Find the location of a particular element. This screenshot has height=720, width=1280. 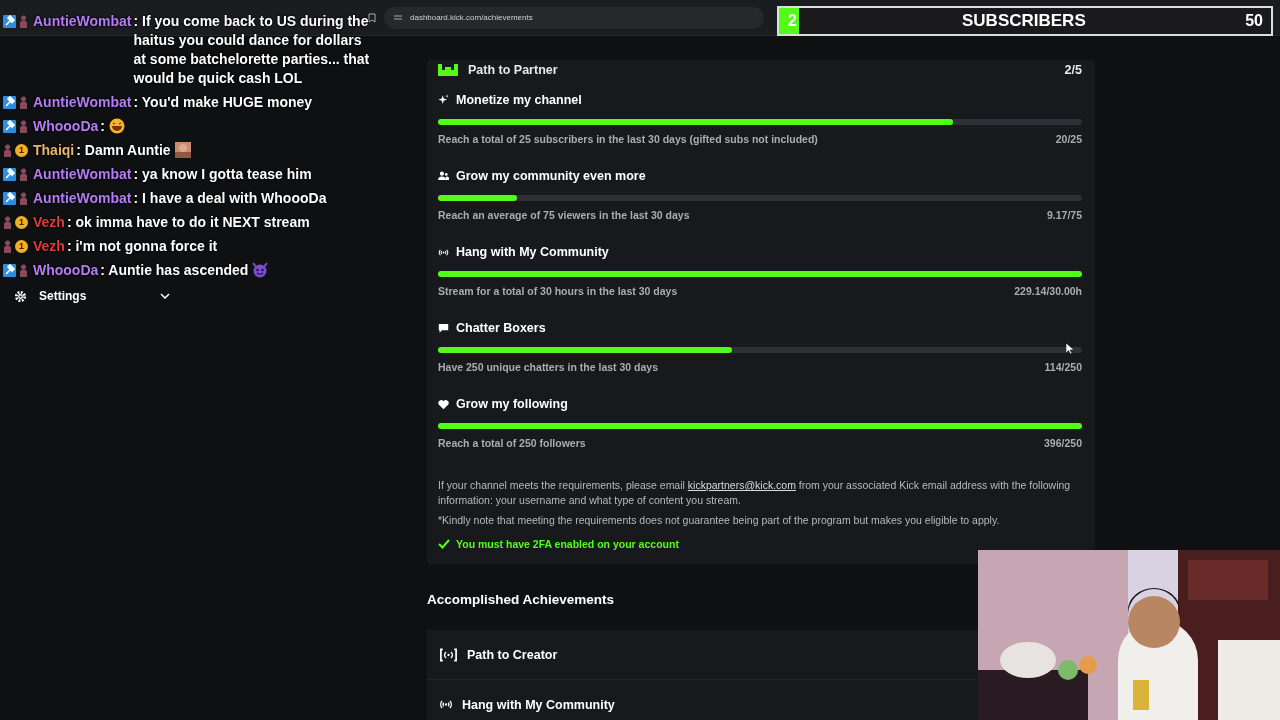

goal-description: Stream for a total of 30 hours in the last 30 days is located at coordinates (558, 291).